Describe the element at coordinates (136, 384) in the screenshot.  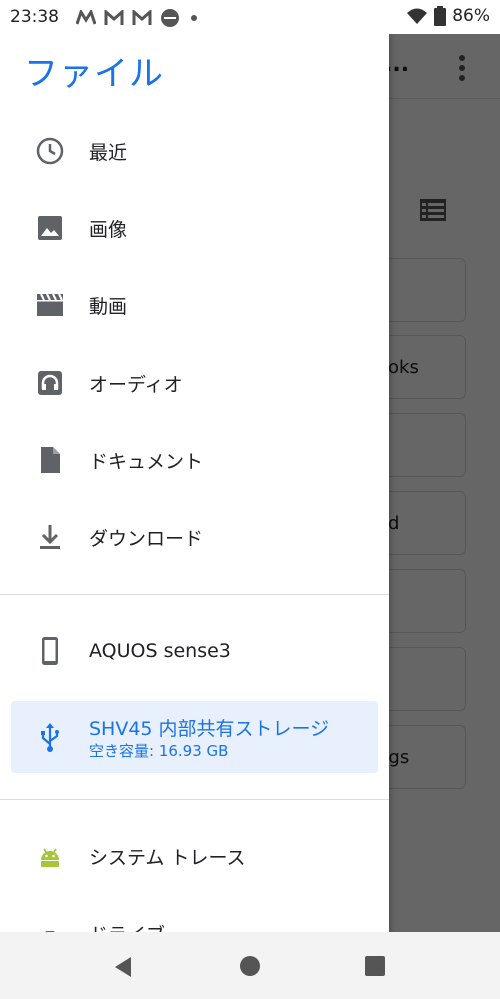
I see `drawer-item-label: オーディオ` at that location.